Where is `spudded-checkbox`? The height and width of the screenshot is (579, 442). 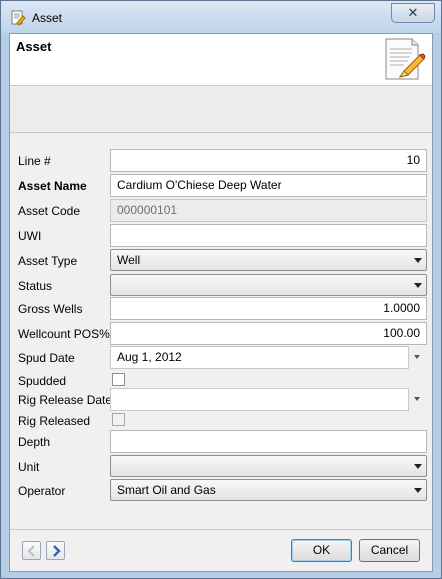 spudded-checkbox is located at coordinates (118, 379).